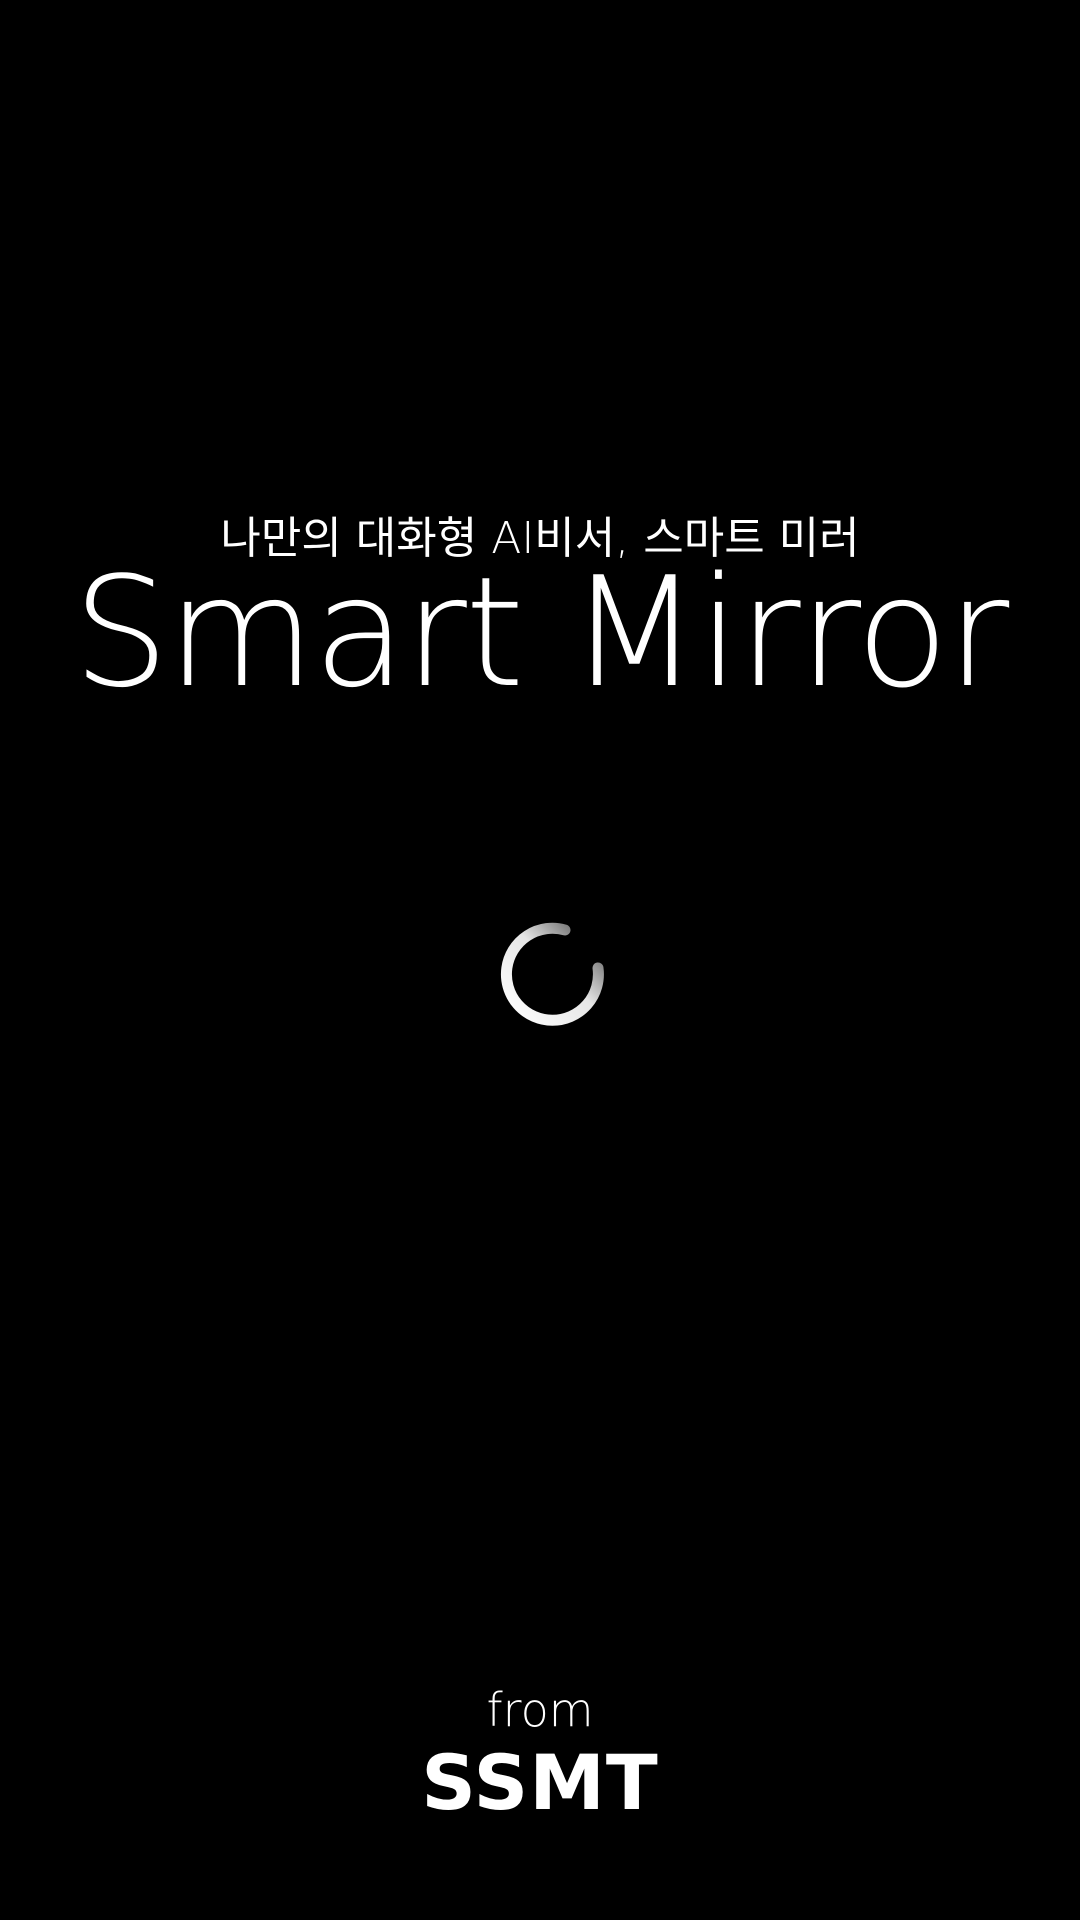  What do you see at coordinates (541, 632) in the screenshot?
I see `app-title: Smart Mirror` at bounding box center [541, 632].